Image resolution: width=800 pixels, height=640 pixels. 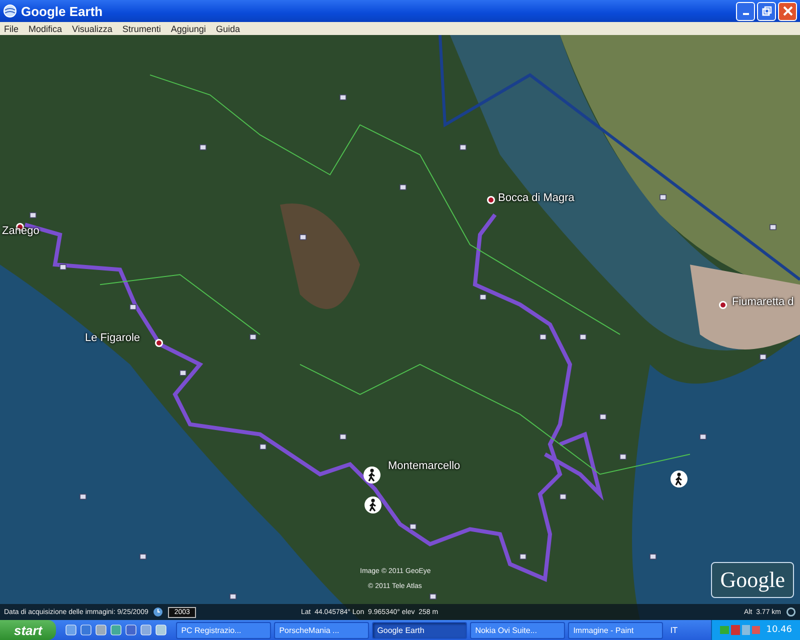 What do you see at coordinates (141, 29) in the screenshot?
I see `menu-item: Strumenti` at bounding box center [141, 29].